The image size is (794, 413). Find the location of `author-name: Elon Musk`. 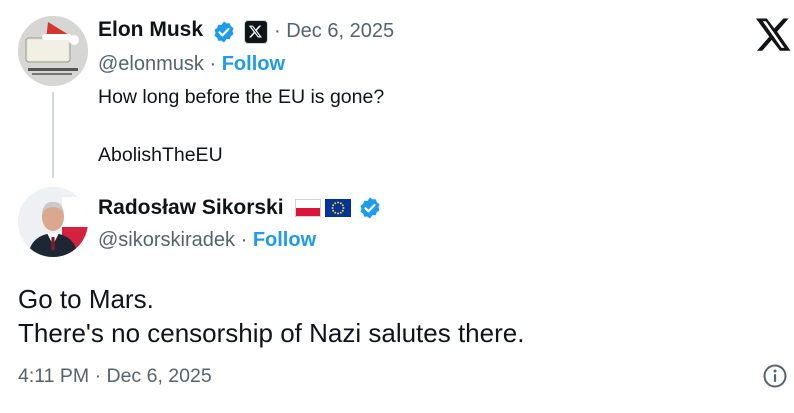

author-name: Elon Musk is located at coordinates (150, 30).